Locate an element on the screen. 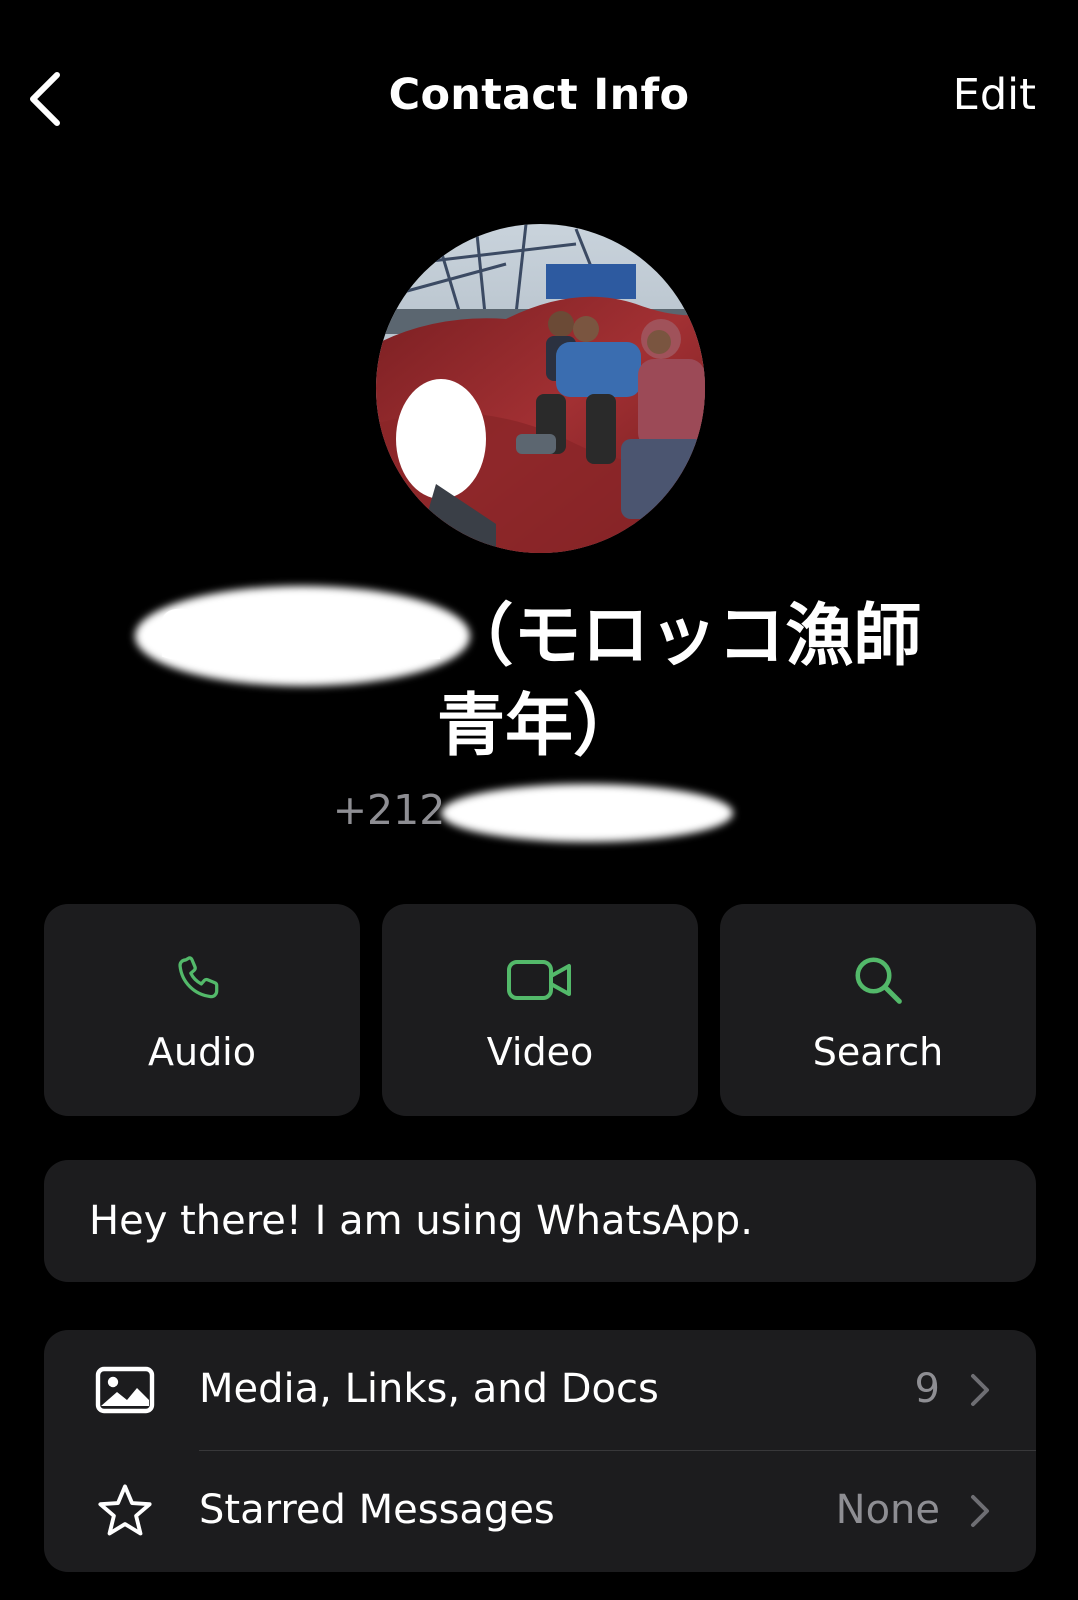 Image resolution: width=1078 pixels, height=1600 pixels. phone-number-row: +212 is located at coordinates (539, 813).